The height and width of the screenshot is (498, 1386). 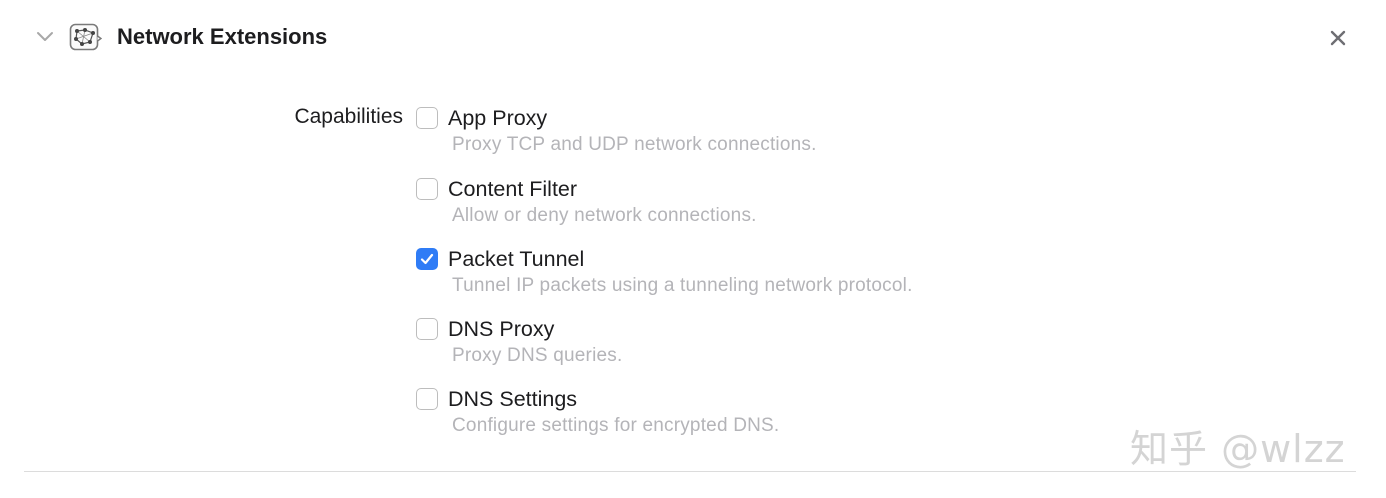 What do you see at coordinates (1338, 38) in the screenshot?
I see `close-icon` at bounding box center [1338, 38].